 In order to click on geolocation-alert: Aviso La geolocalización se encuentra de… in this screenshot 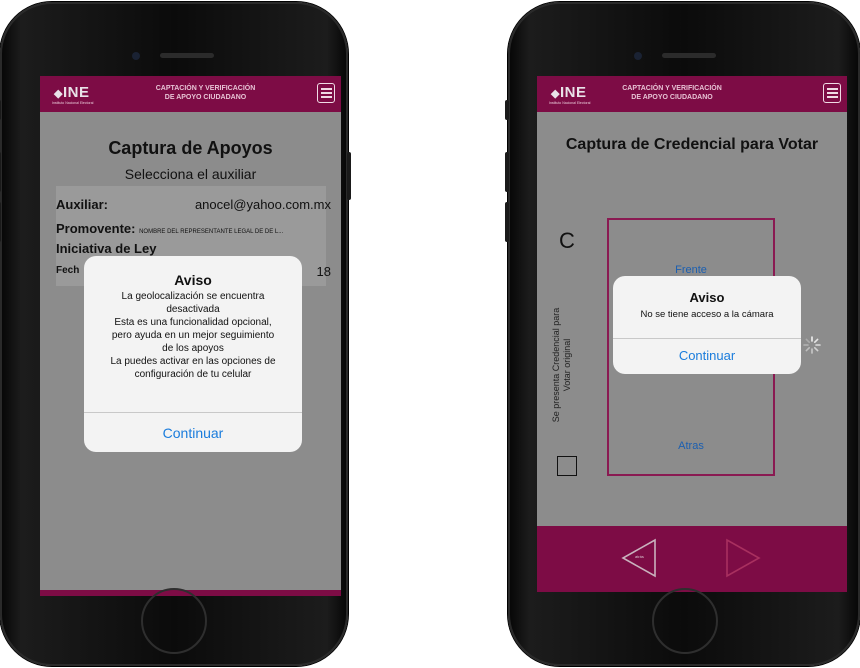, I will do `click(193, 354)`.